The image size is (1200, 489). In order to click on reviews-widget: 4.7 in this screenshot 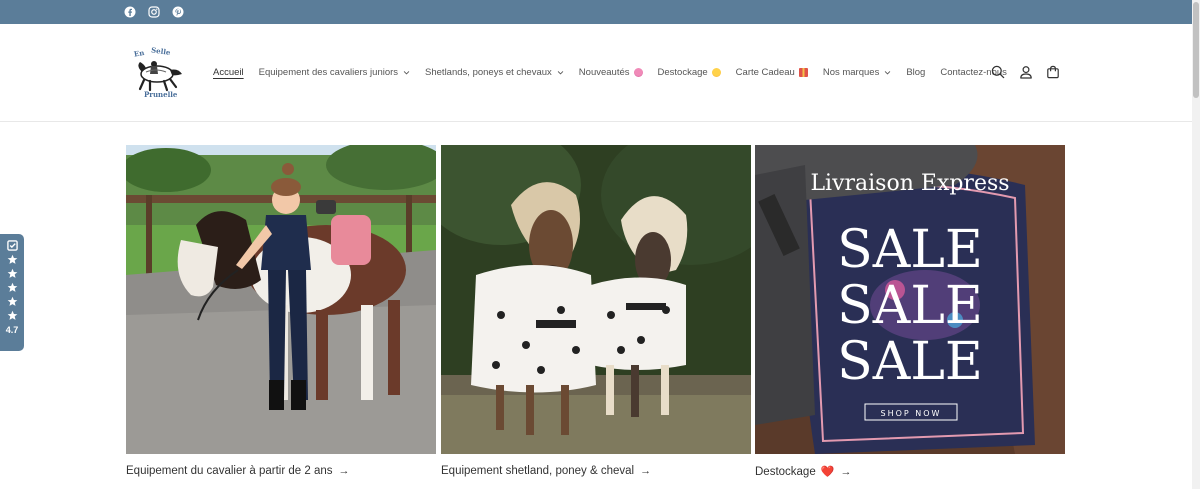, I will do `click(12, 292)`.